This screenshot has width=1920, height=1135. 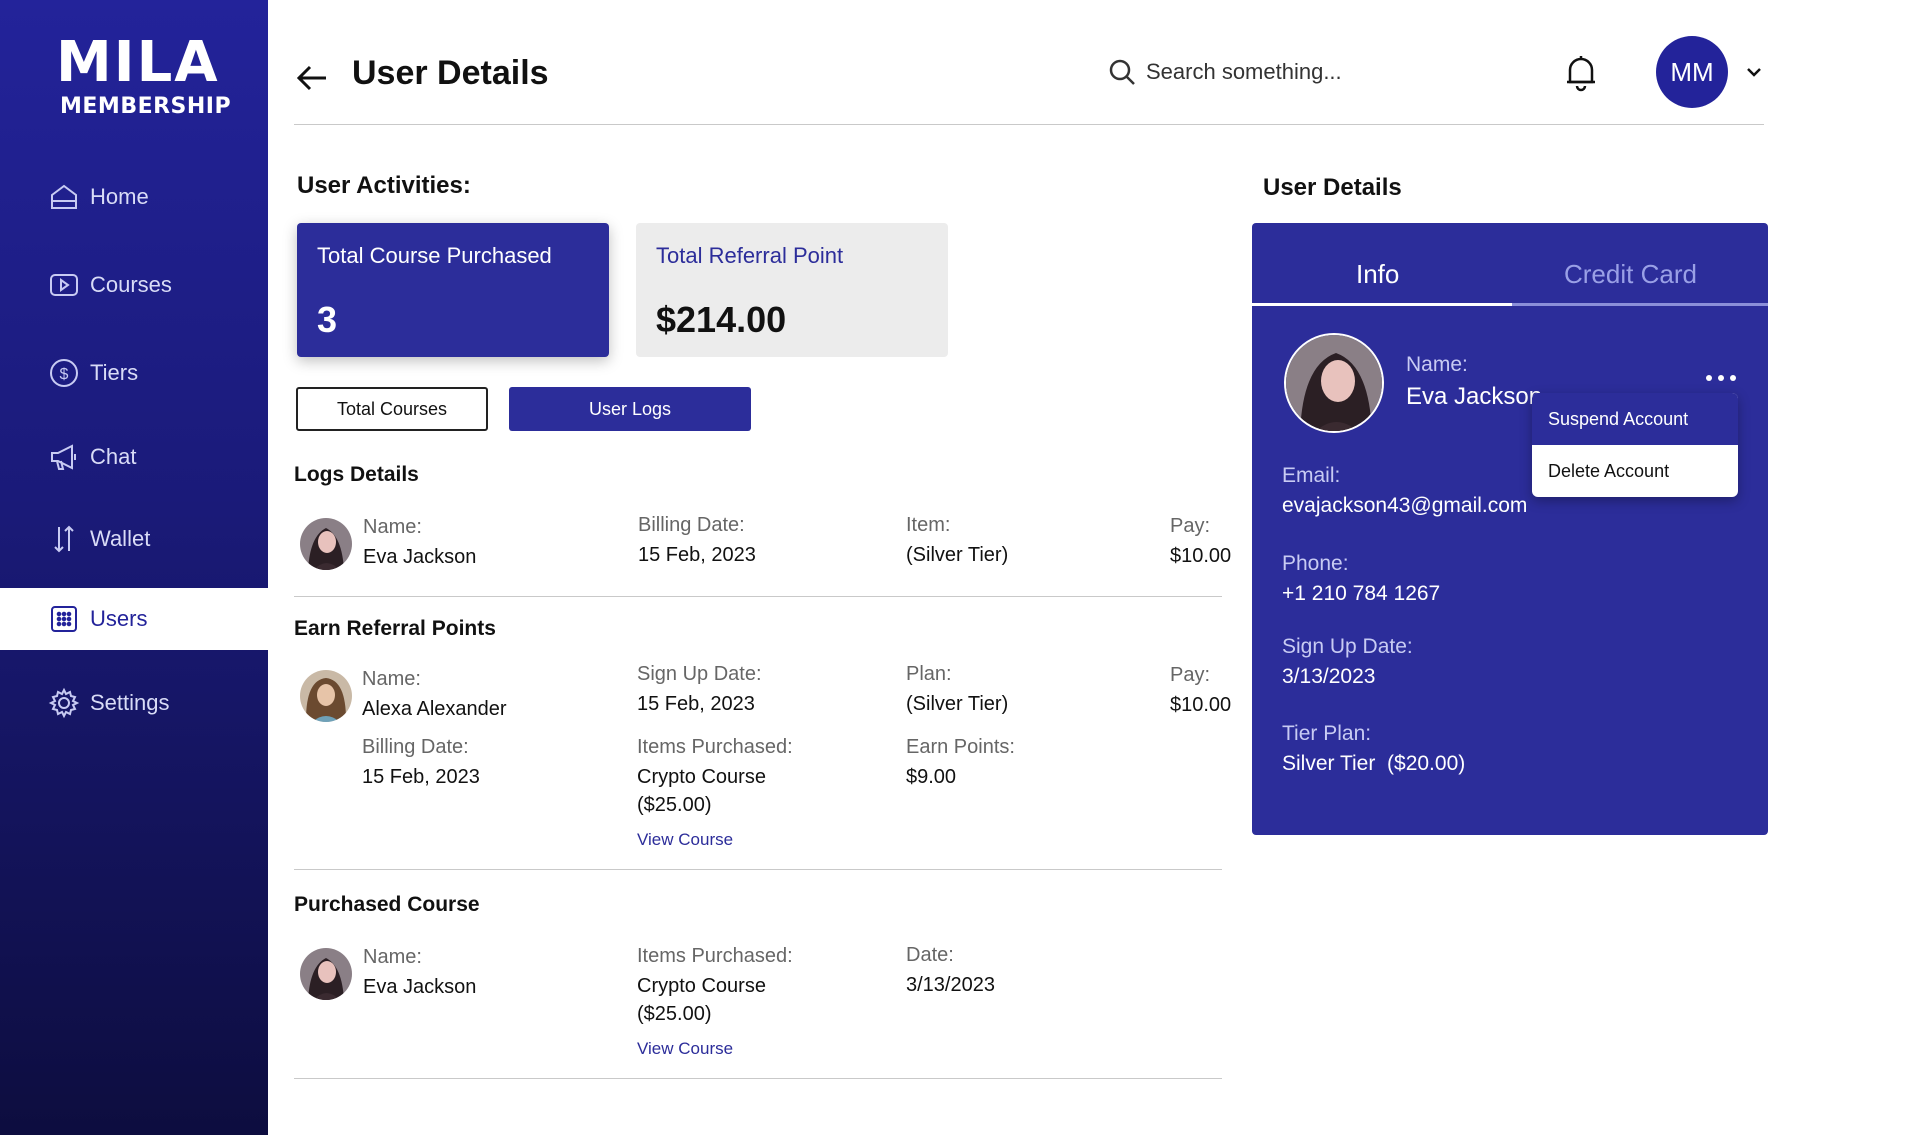 I want to click on sidebar-item-label: Users, so click(x=119, y=618).